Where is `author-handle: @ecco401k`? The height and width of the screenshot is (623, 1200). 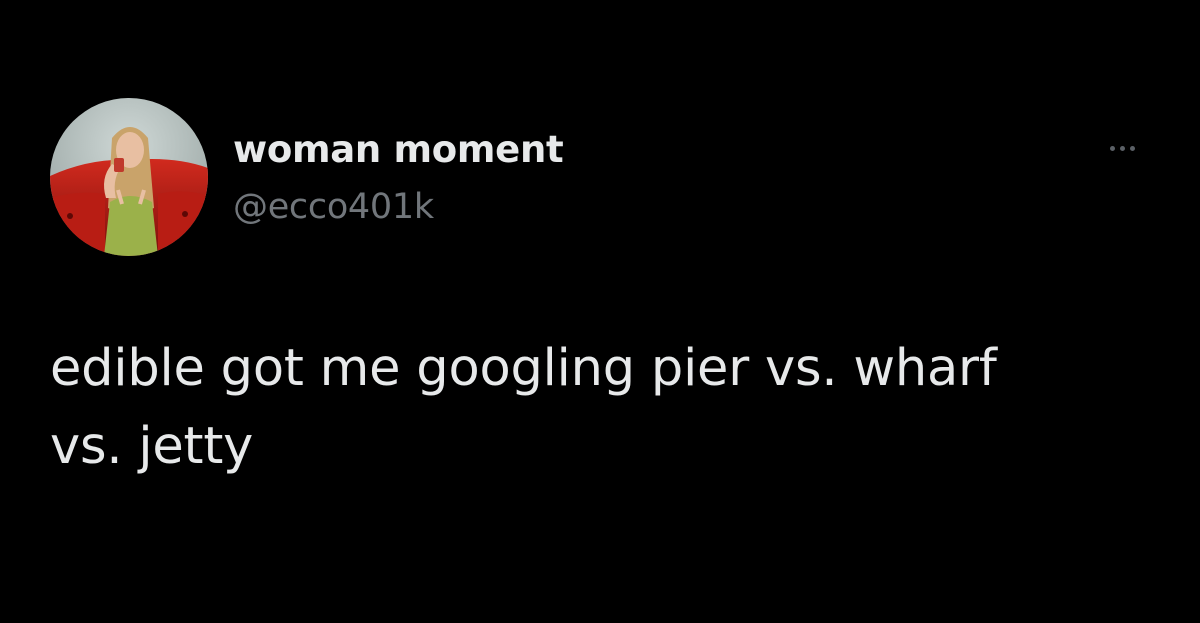 author-handle: @ecco401k is located at coordinates (333, 207).